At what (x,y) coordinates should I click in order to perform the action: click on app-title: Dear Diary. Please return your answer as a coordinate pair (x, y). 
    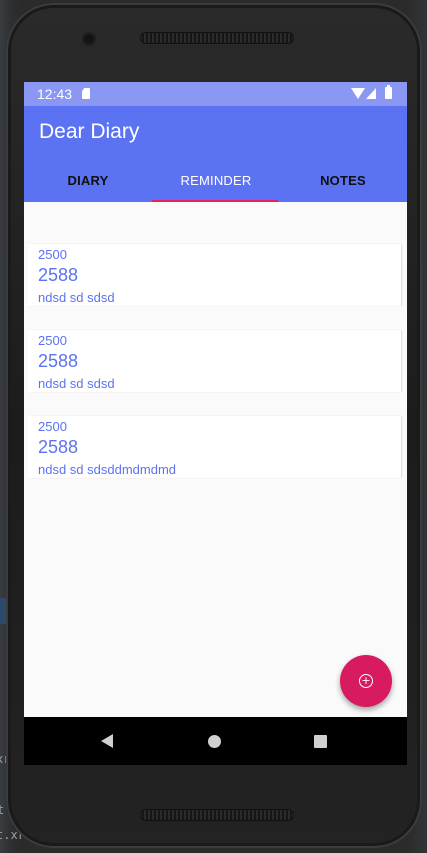
    Looking at the image, I should click on (89, 131).